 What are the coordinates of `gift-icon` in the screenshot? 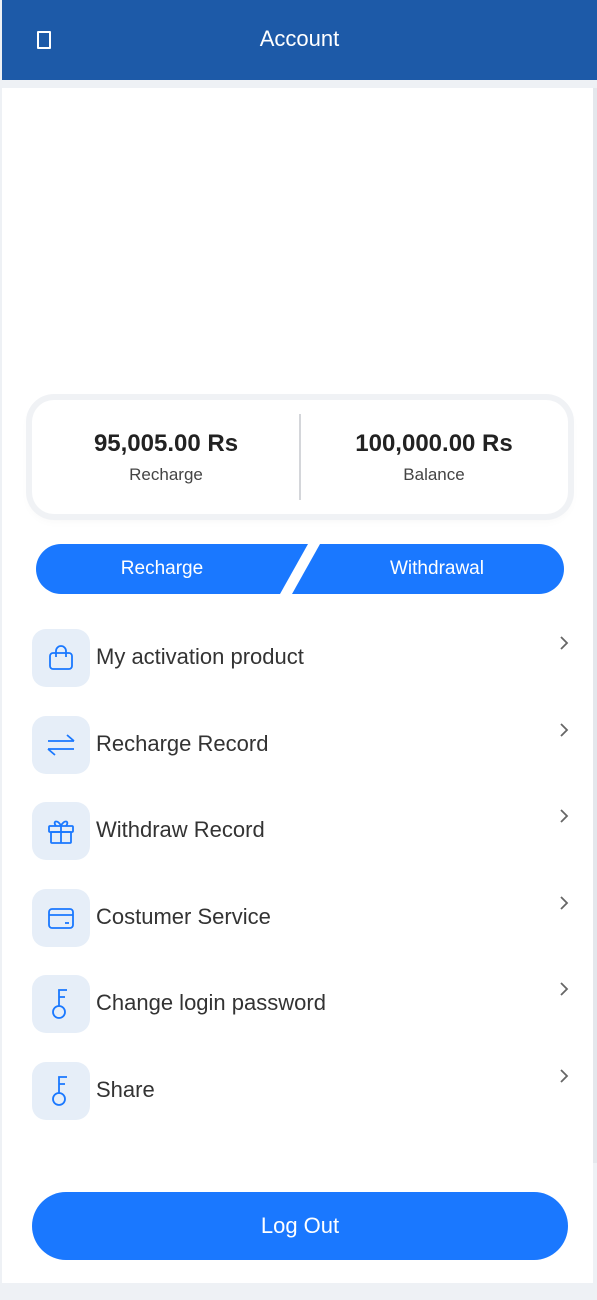 It's located at (61, 831).